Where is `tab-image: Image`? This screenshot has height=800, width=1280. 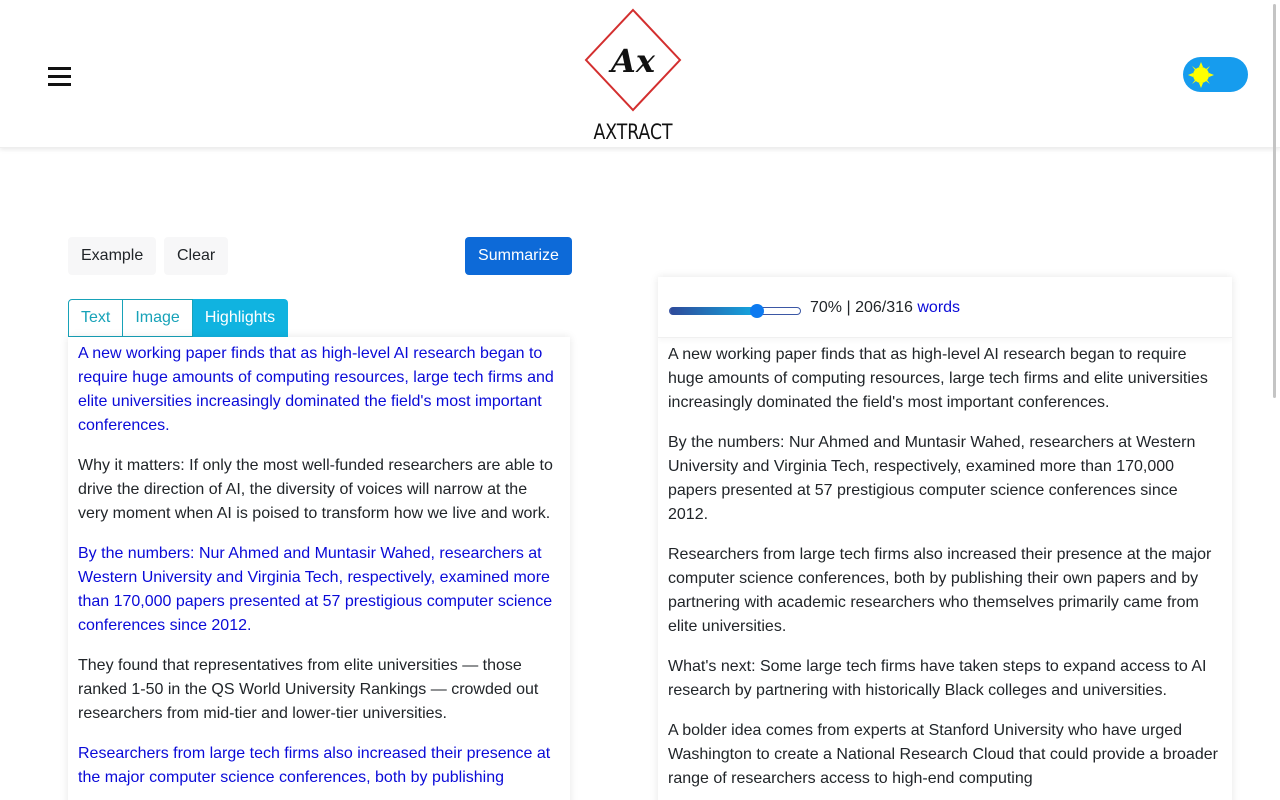 tab-image: Image is located at coordinates (158, 318).